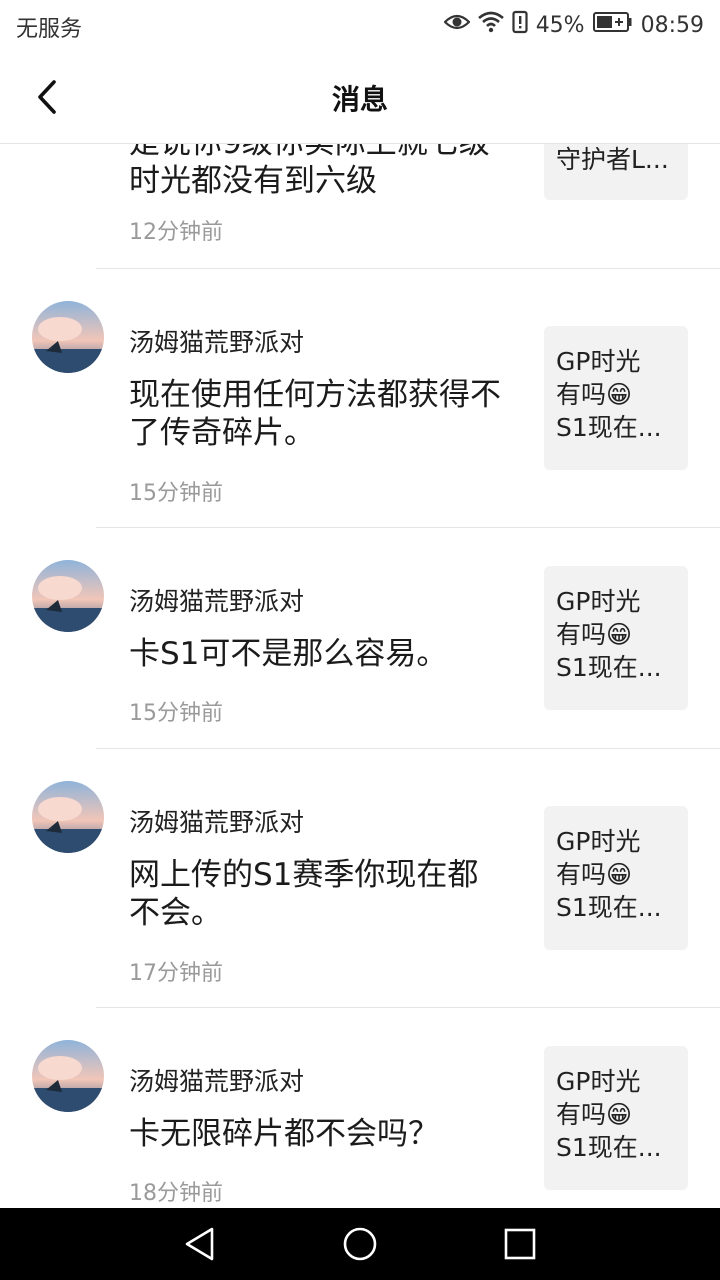 This screenshot has height=1280, width=720. What do you see at coordinates (319, 153) in the screenshot?
I see `message-text-line: 是说你9级你实际上就七级` at bounding box center [319, 153].